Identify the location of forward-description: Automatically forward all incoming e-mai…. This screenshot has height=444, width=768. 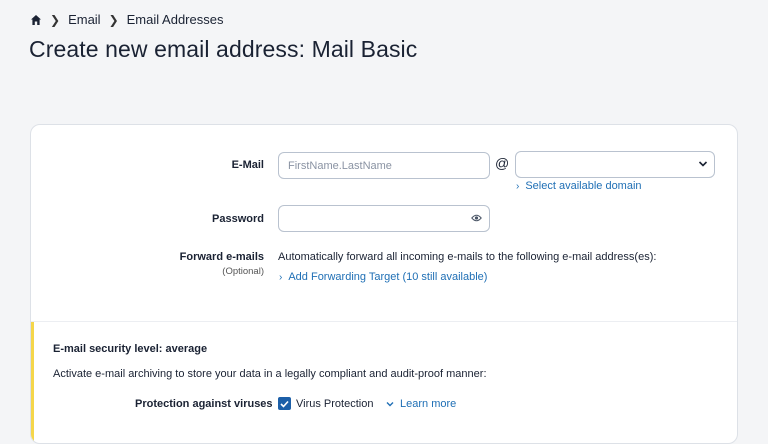
(467, 257).